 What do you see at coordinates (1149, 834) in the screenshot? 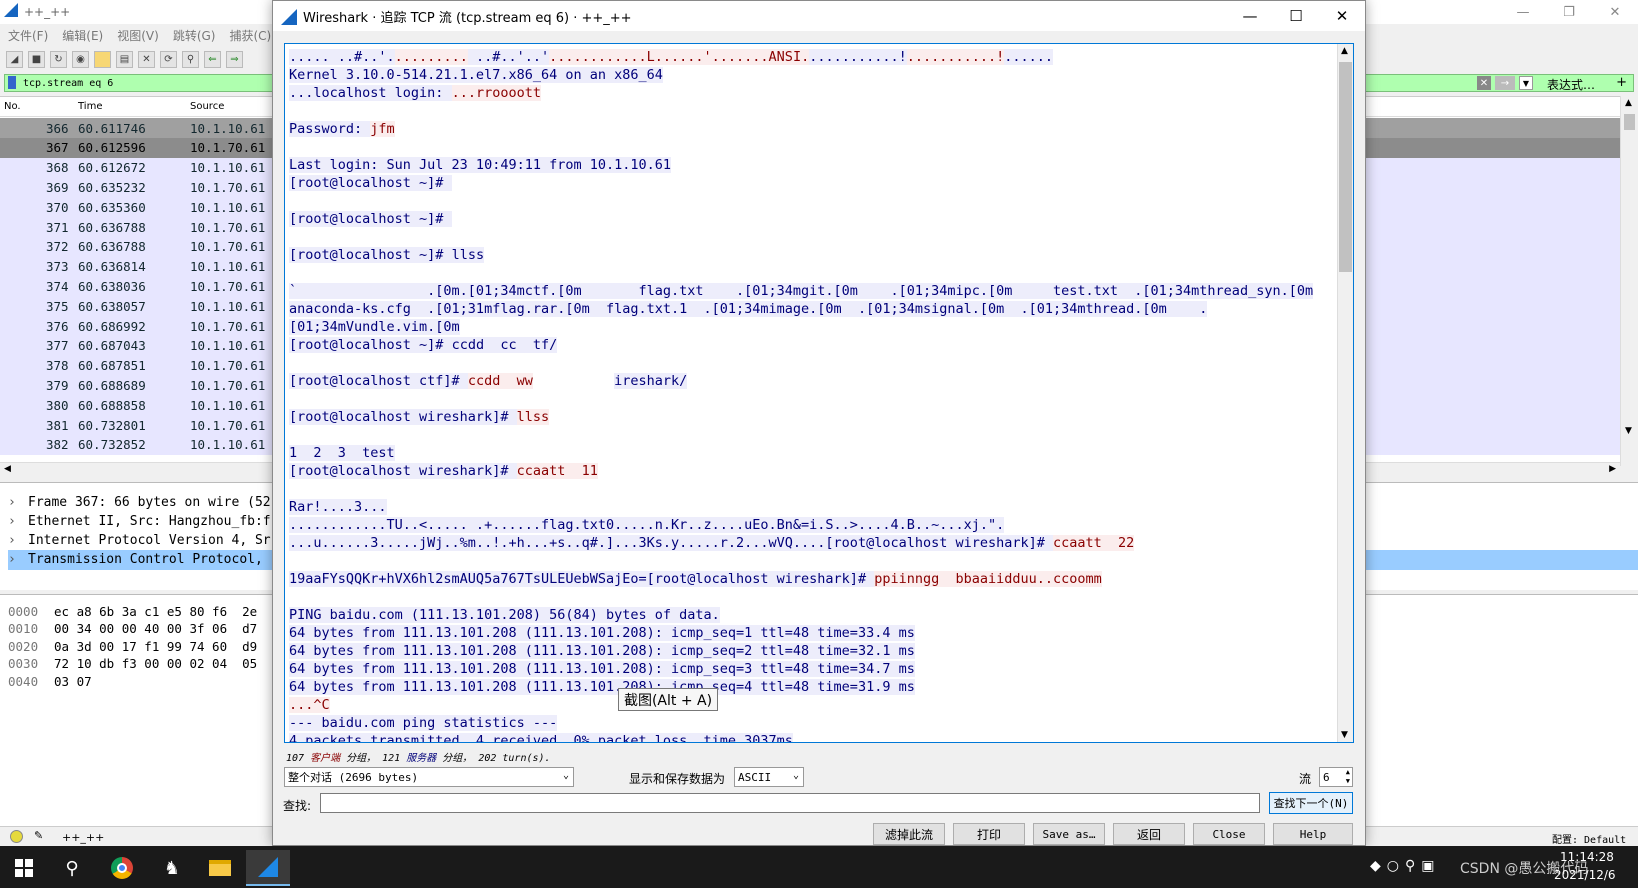
I see `back-button: 返回` at bounding box center [1149, 834].